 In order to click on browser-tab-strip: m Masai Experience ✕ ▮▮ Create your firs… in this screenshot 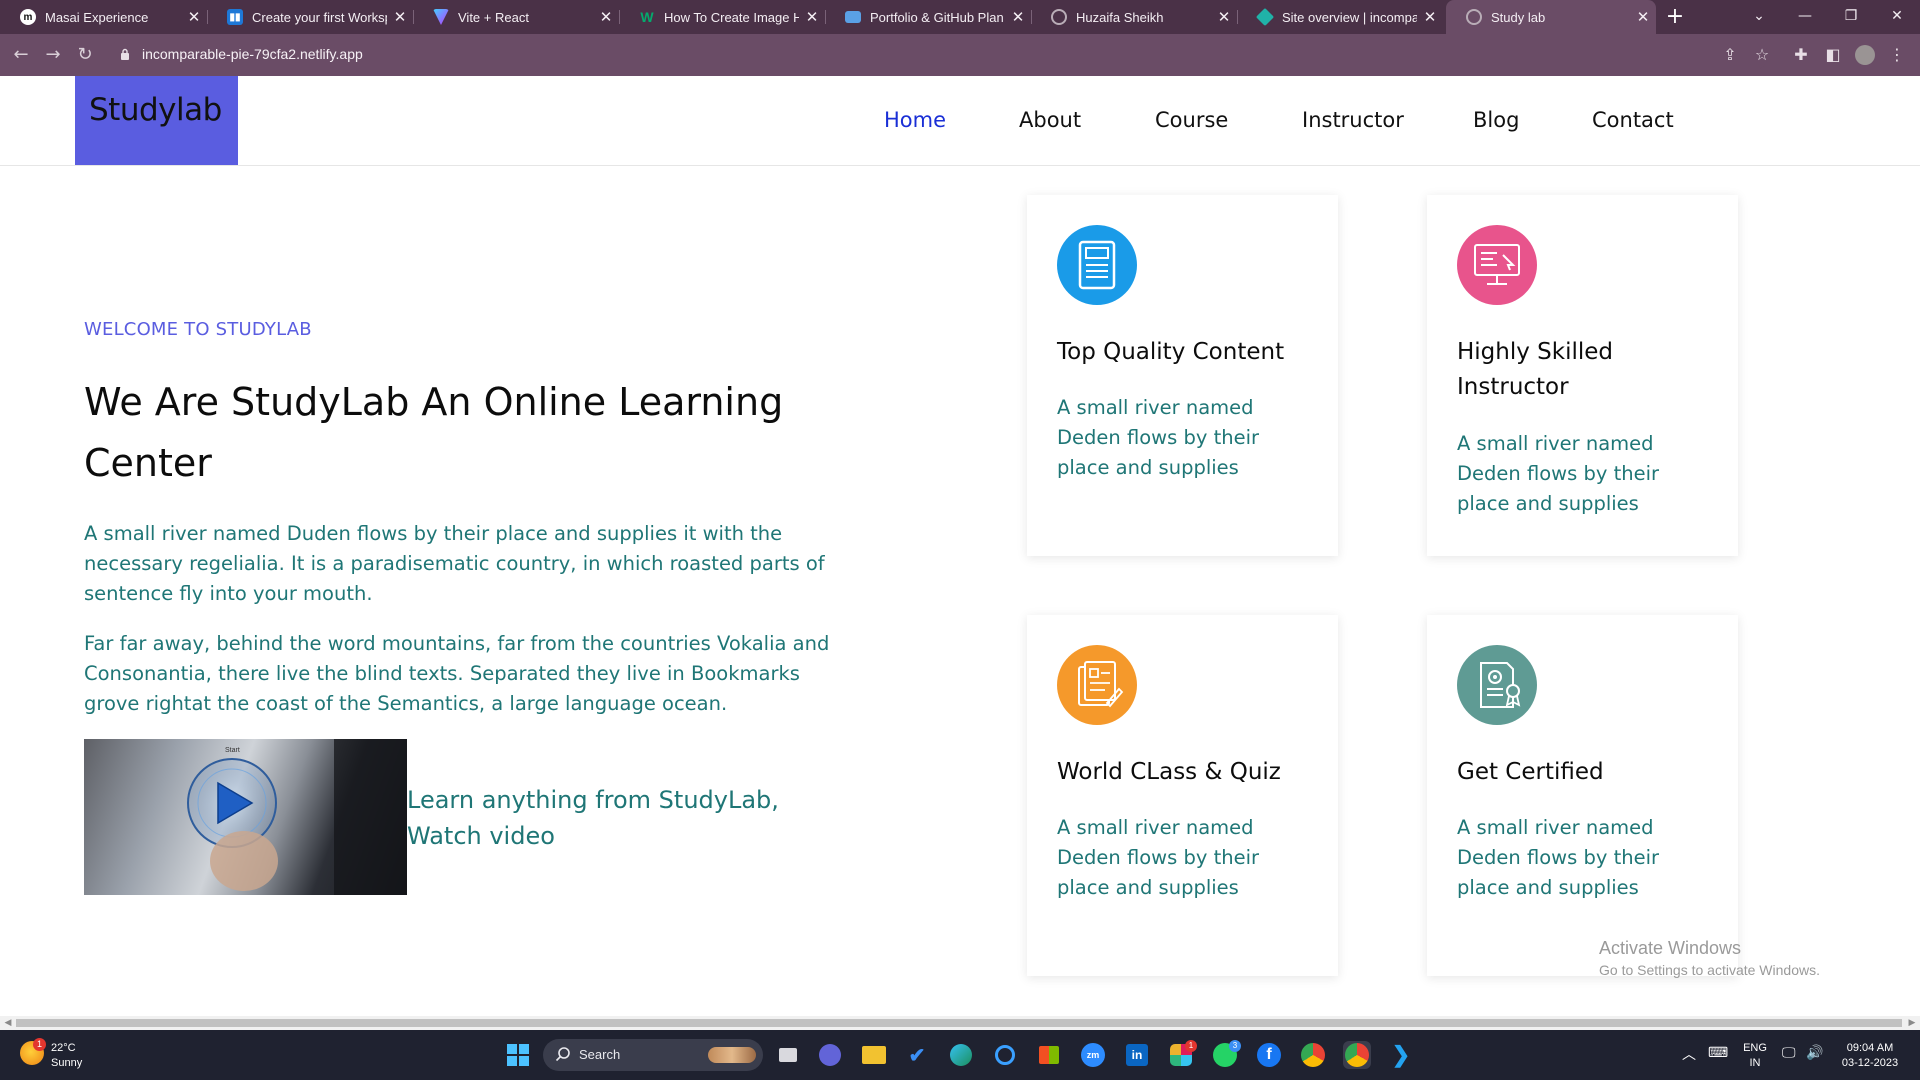, I will do `click(960, 17)`.